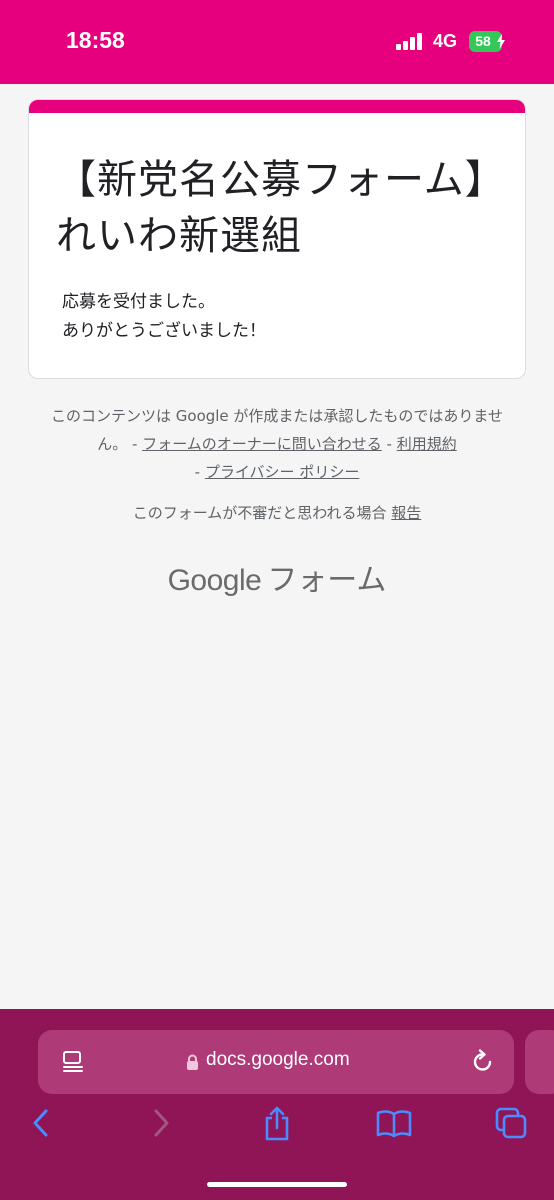 The height and width of the screenshot is (1200, 554). I want to click on bookmarks-button, so click(394, 1123).